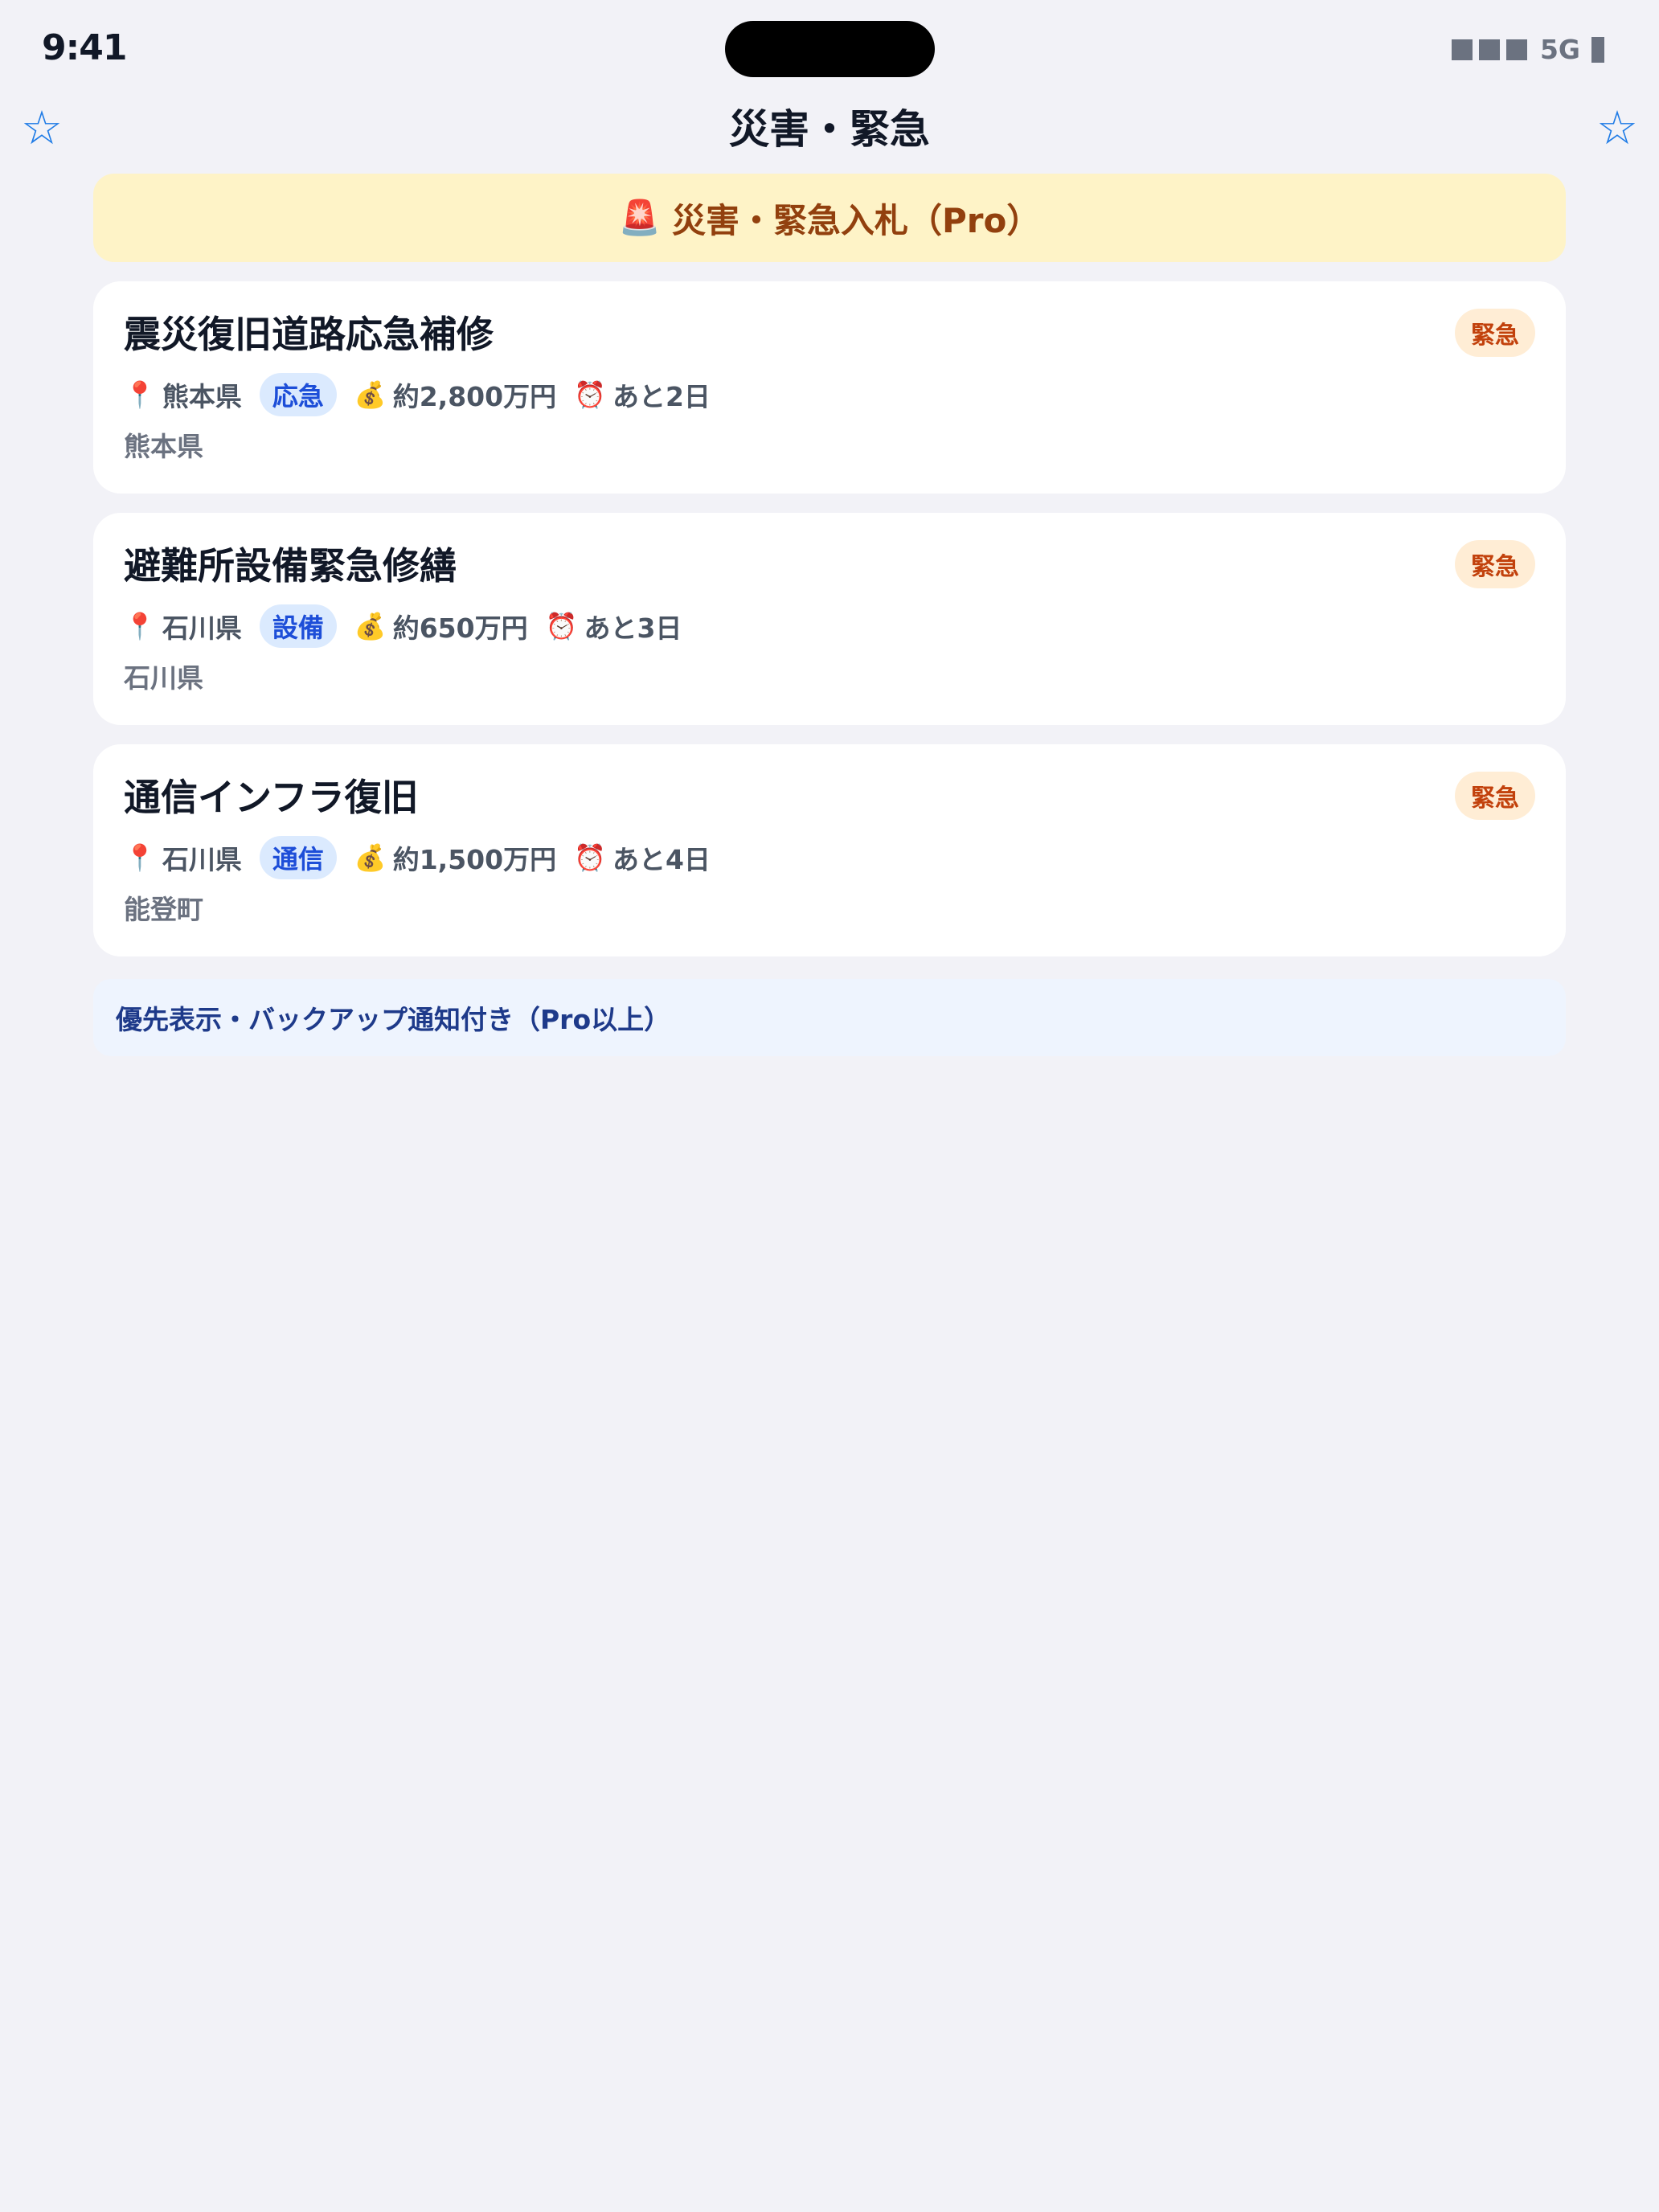  I want to click on deadline-label: あと2日, so click(661, 396).